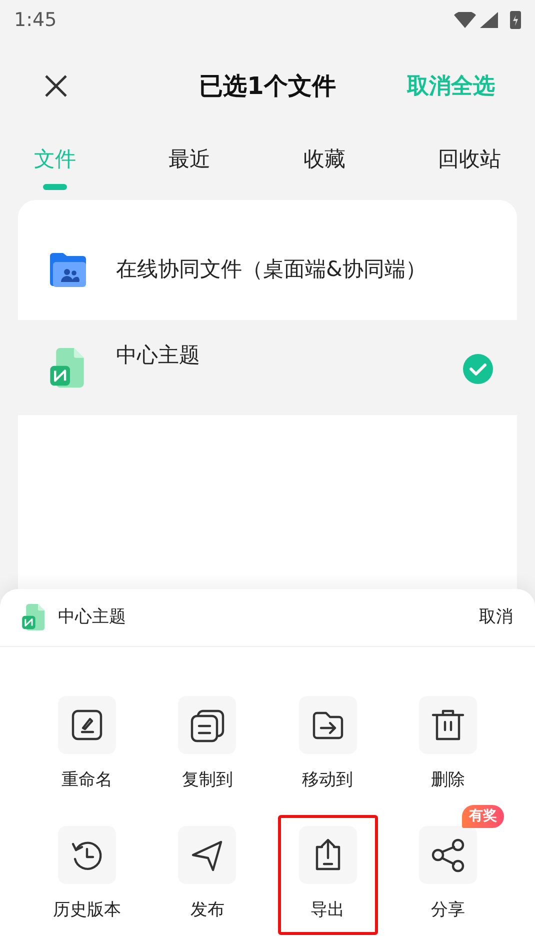 The width and height of the screenshot is (535, 951). I want to click on cancel-button: 取消, so click(496, 617).